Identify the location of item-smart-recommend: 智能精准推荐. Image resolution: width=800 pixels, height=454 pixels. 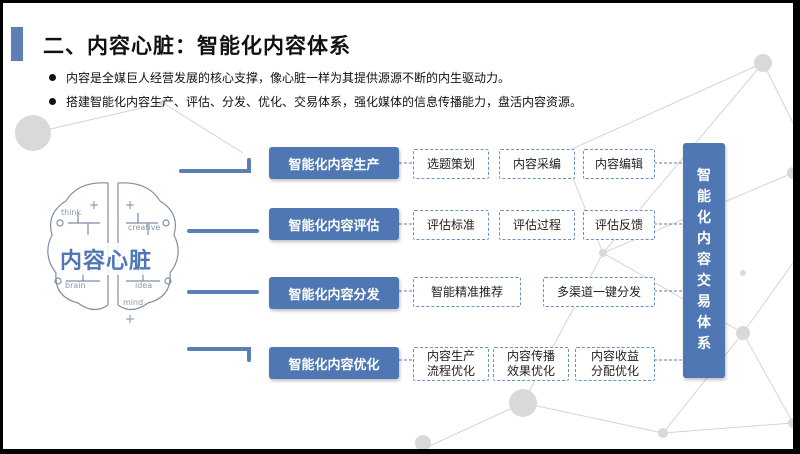
(467, 292).